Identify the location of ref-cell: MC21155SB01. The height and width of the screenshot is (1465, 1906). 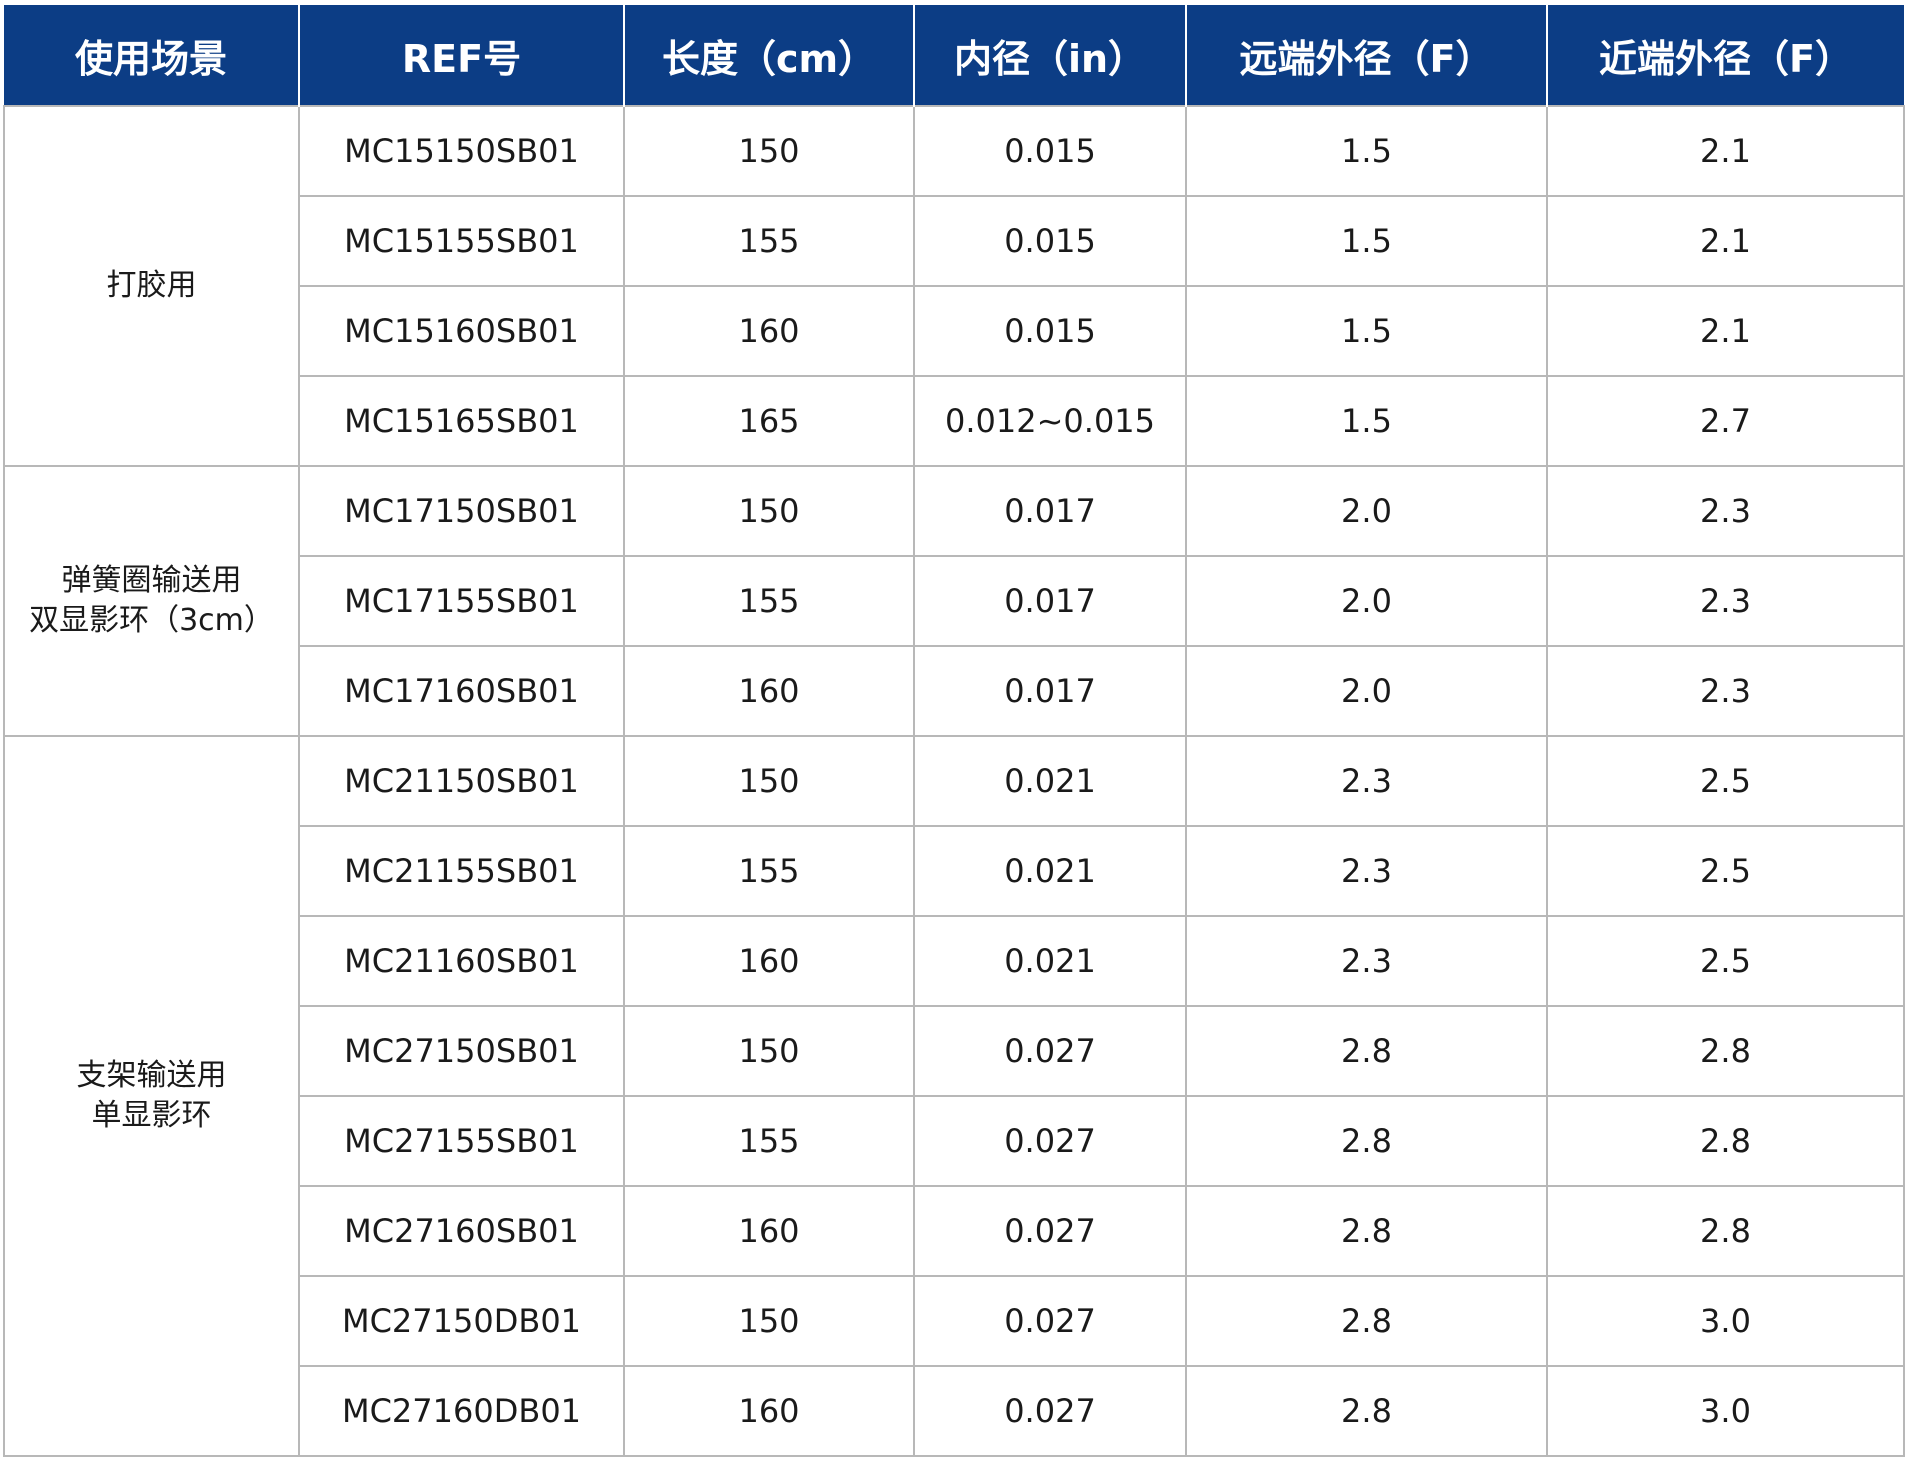
(461, 871).